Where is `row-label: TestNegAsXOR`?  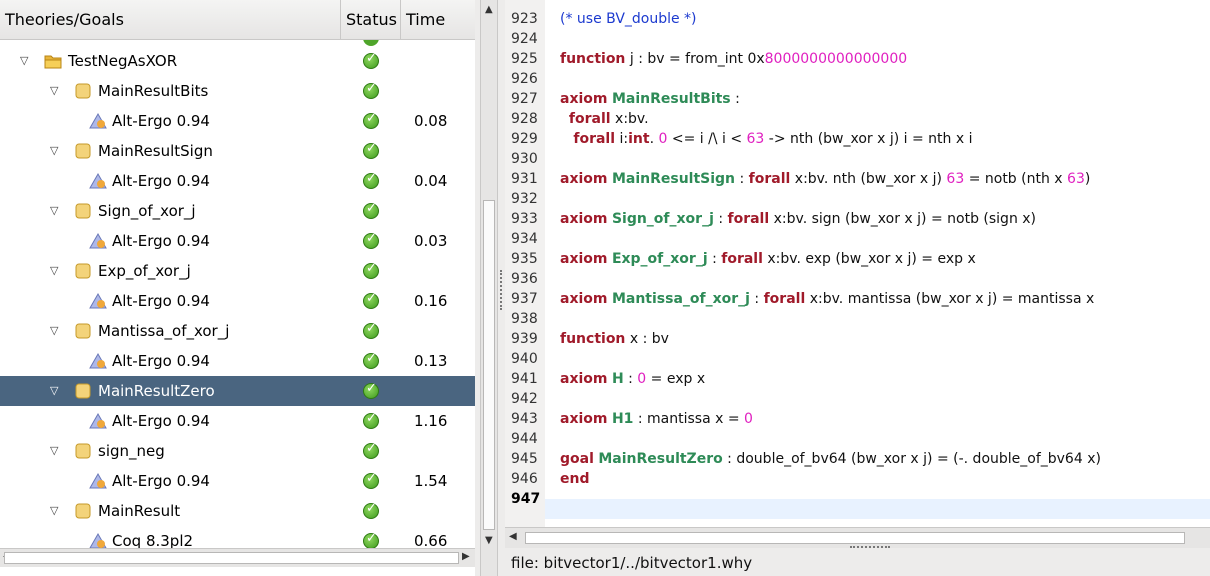 row-label: TestNegAsXOR is located at coordinates (123, 61).